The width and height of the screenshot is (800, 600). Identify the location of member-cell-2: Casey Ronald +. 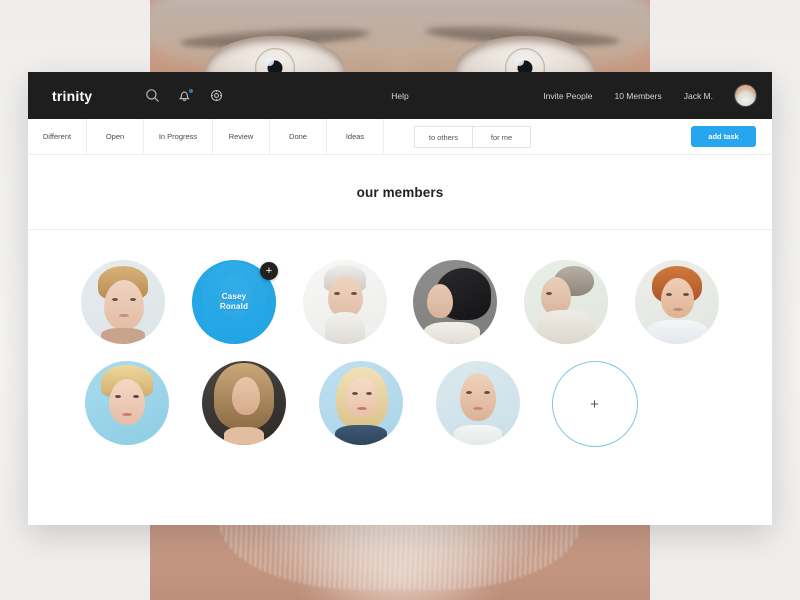
(234, 302).